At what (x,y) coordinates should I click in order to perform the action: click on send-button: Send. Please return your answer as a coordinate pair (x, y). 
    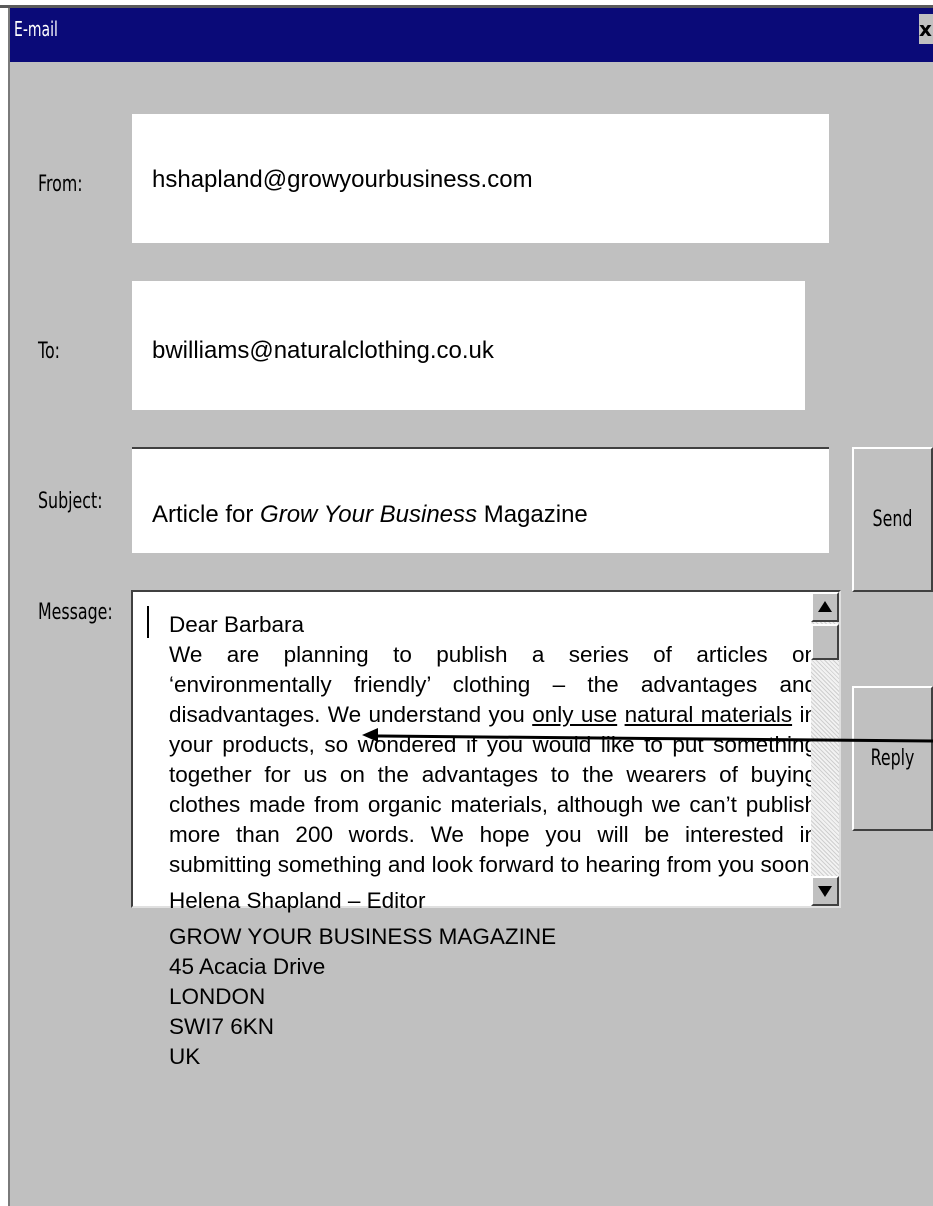
    Looking at the image, I should click on (892, 519).